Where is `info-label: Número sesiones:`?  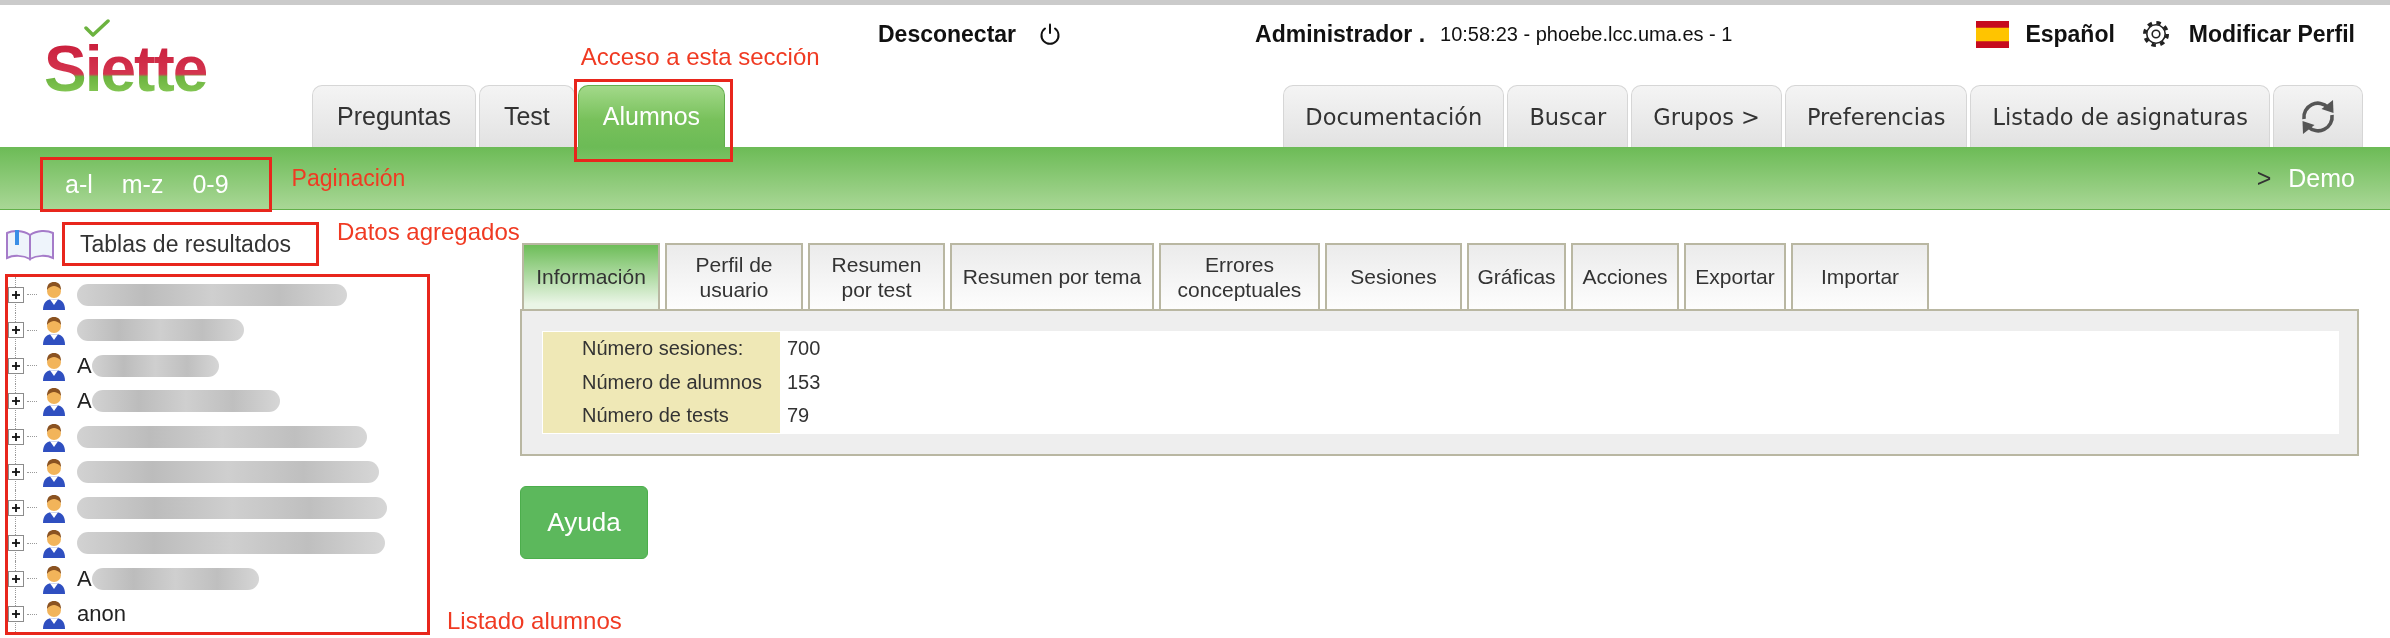 info-label: Número sesiones: is located at coordinates (661, 349).